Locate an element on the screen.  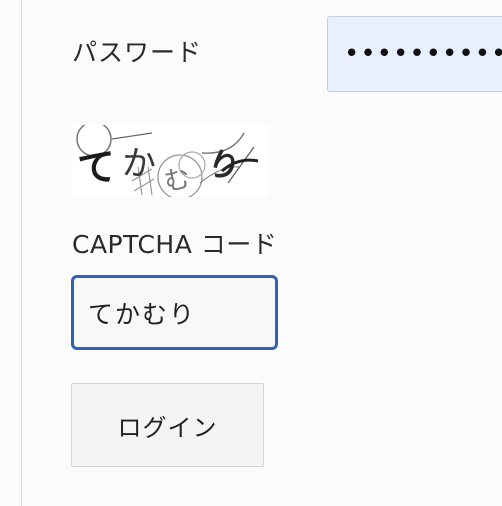
captcha-picture: て か む り is located at coordinates (170, 161).